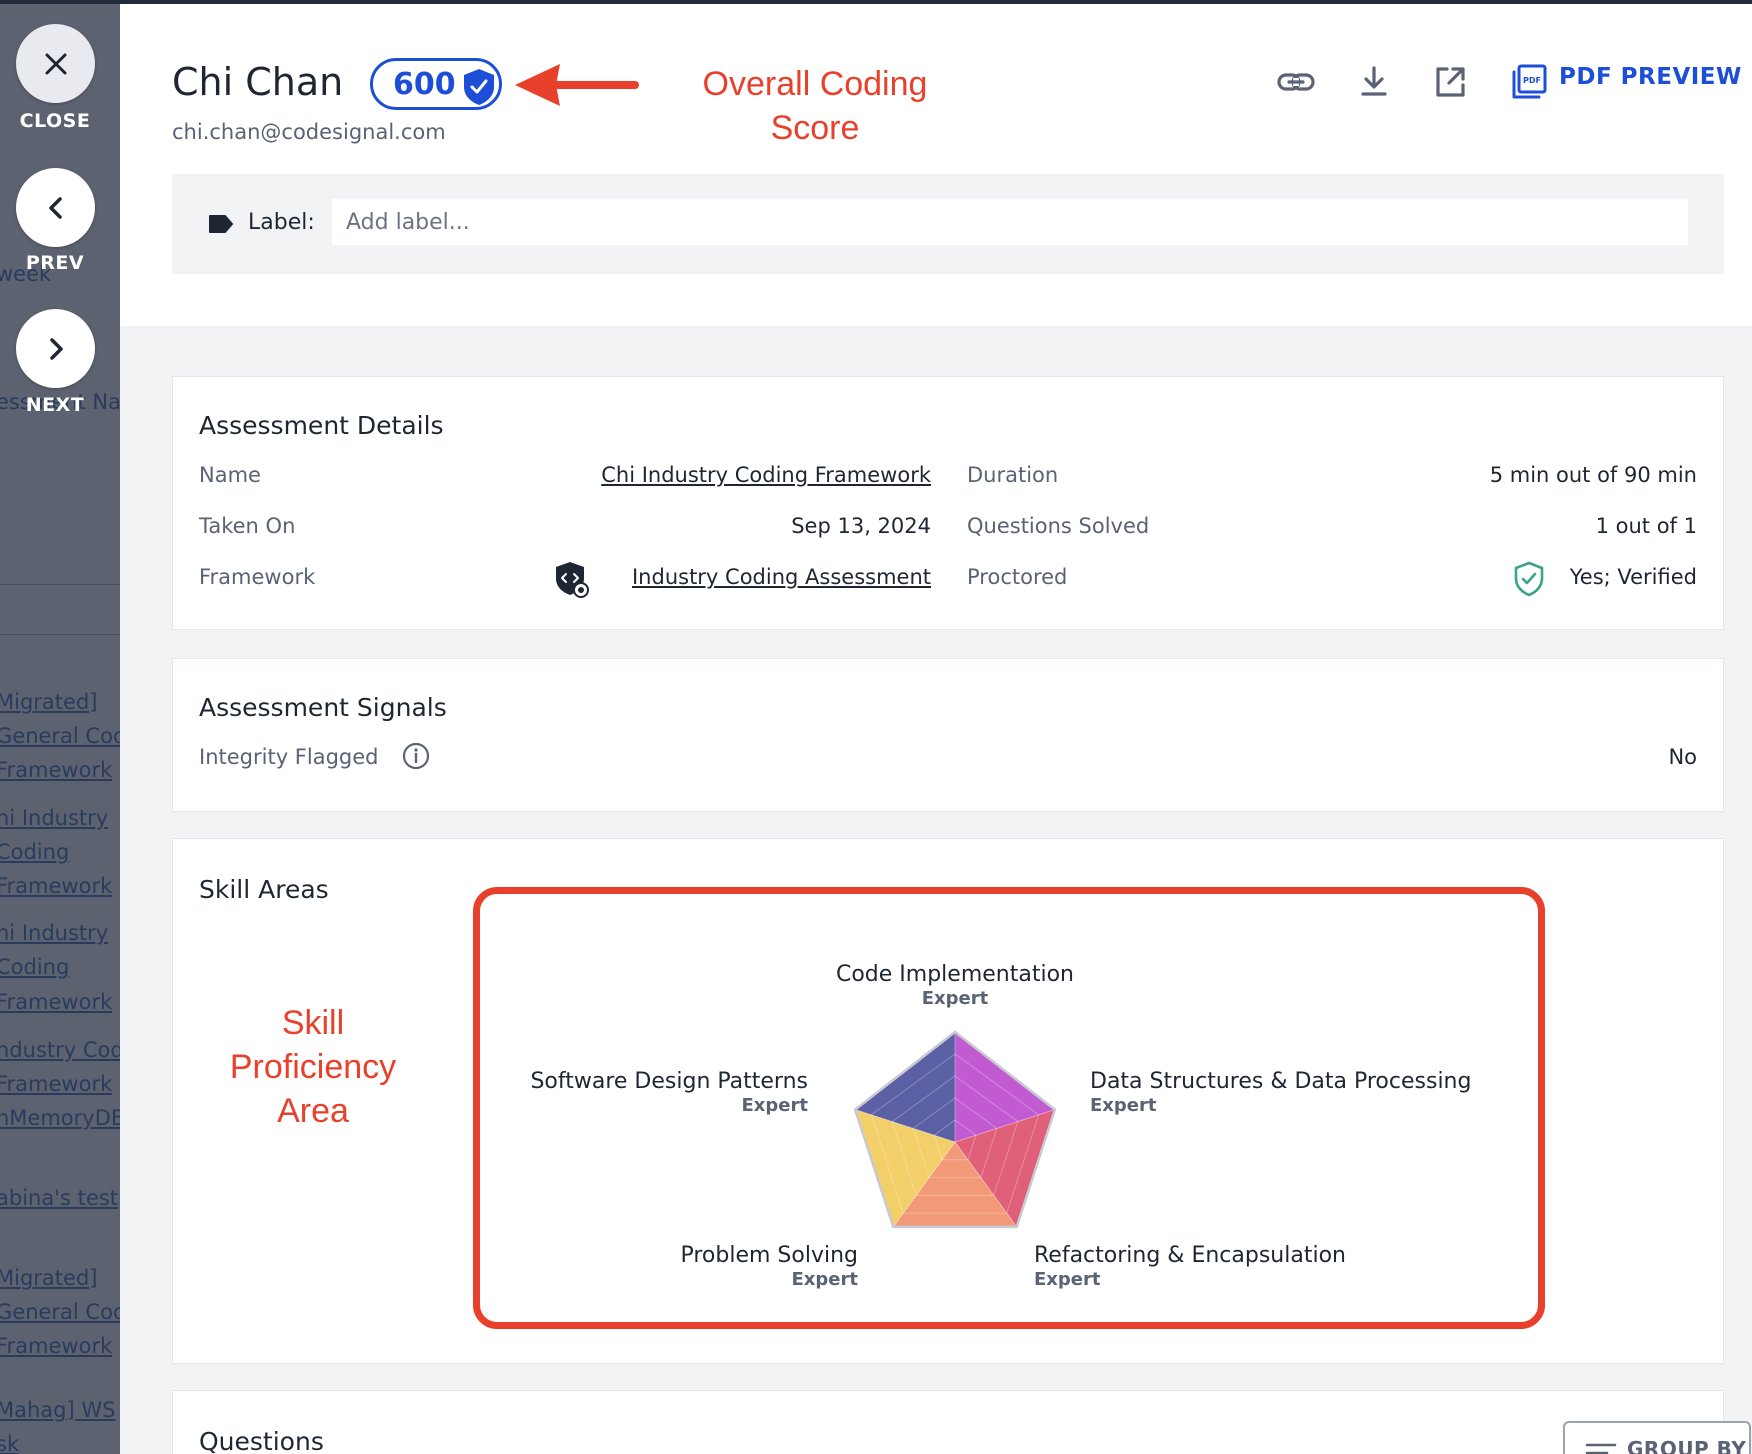  I want to click on pdf-icon: PDF, so click(1529, 81).